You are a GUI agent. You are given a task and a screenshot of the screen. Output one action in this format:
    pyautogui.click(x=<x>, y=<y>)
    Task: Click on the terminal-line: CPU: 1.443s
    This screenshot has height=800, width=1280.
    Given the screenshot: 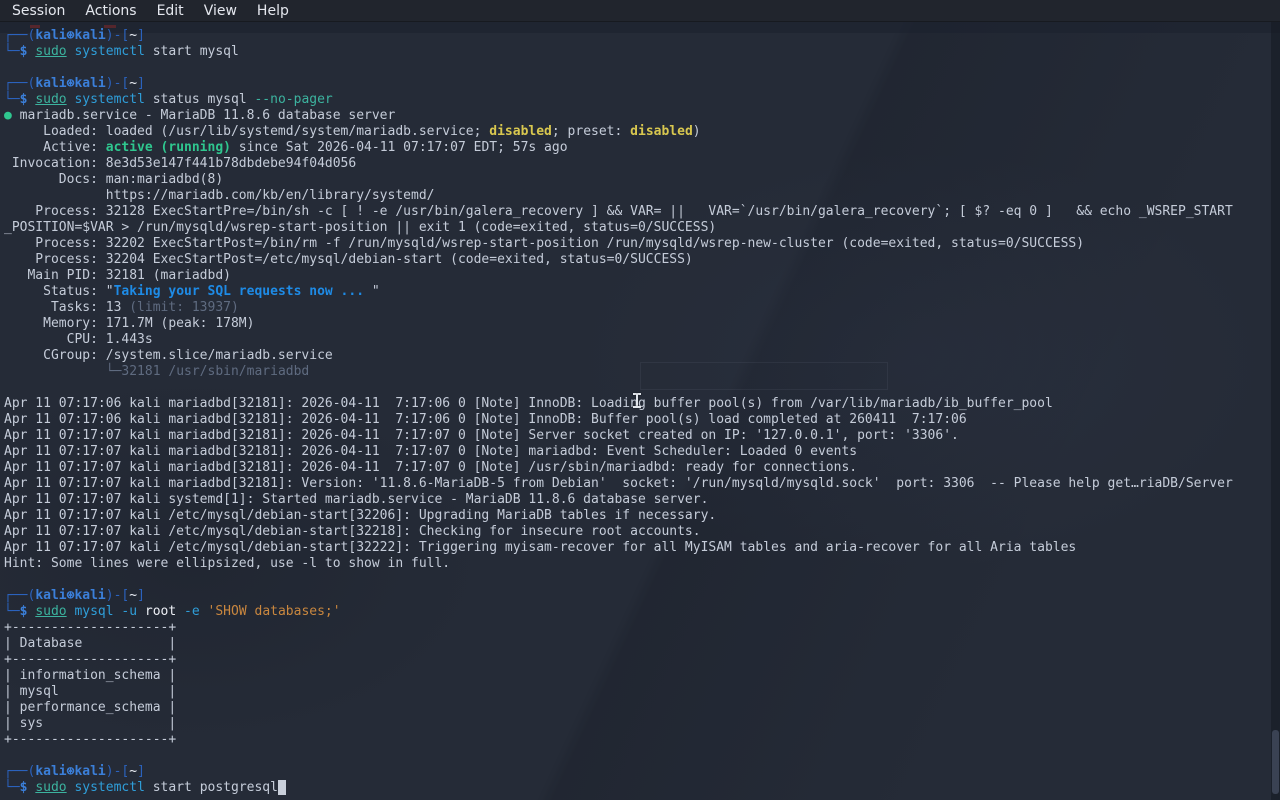 What is the action you would take?
    pyautogui.click(x=78, y=339)
    